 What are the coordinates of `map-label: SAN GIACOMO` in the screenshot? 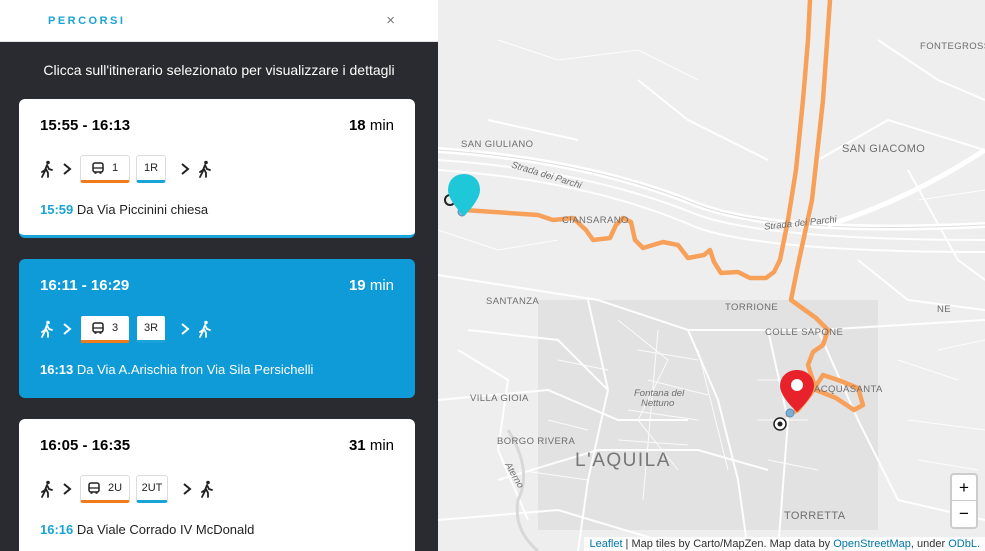 It's located at (884, 149).